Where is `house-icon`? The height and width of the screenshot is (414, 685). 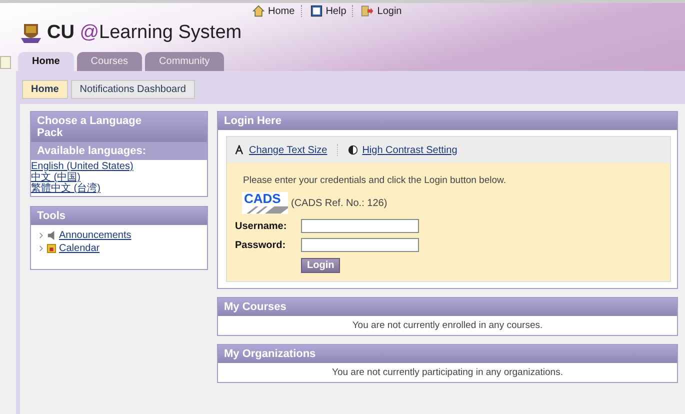 house-icon is located at coordinates (258, 11).